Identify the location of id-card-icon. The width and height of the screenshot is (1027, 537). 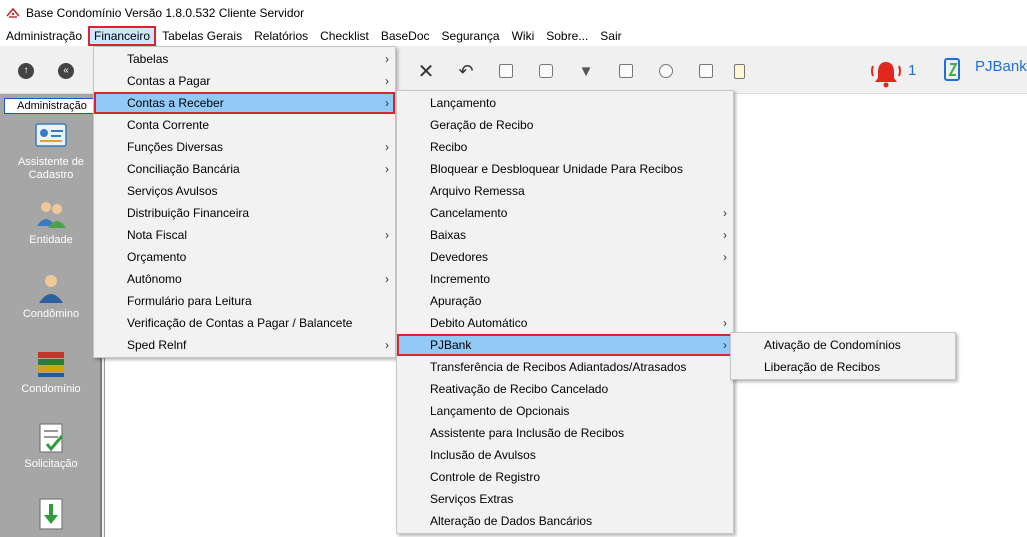
(51, 135).